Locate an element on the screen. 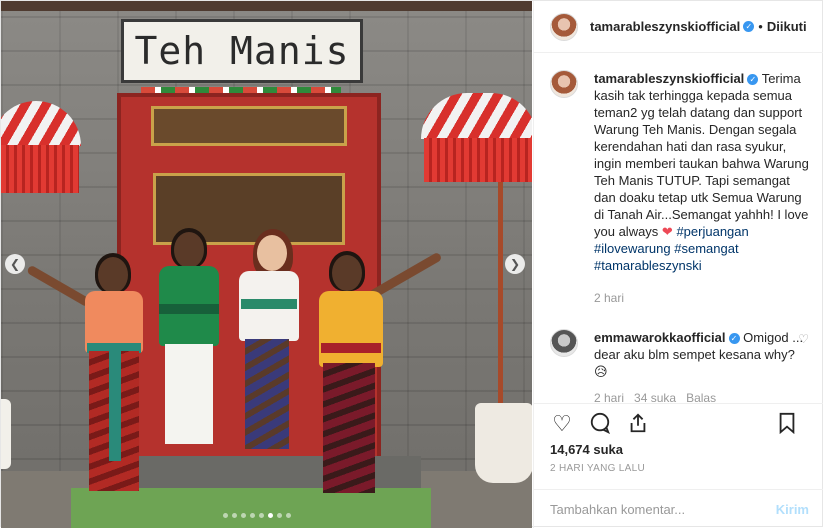 This screenshot has height=528, width=823. comment-likes: 34 suka is located at coordinates (655, 396).